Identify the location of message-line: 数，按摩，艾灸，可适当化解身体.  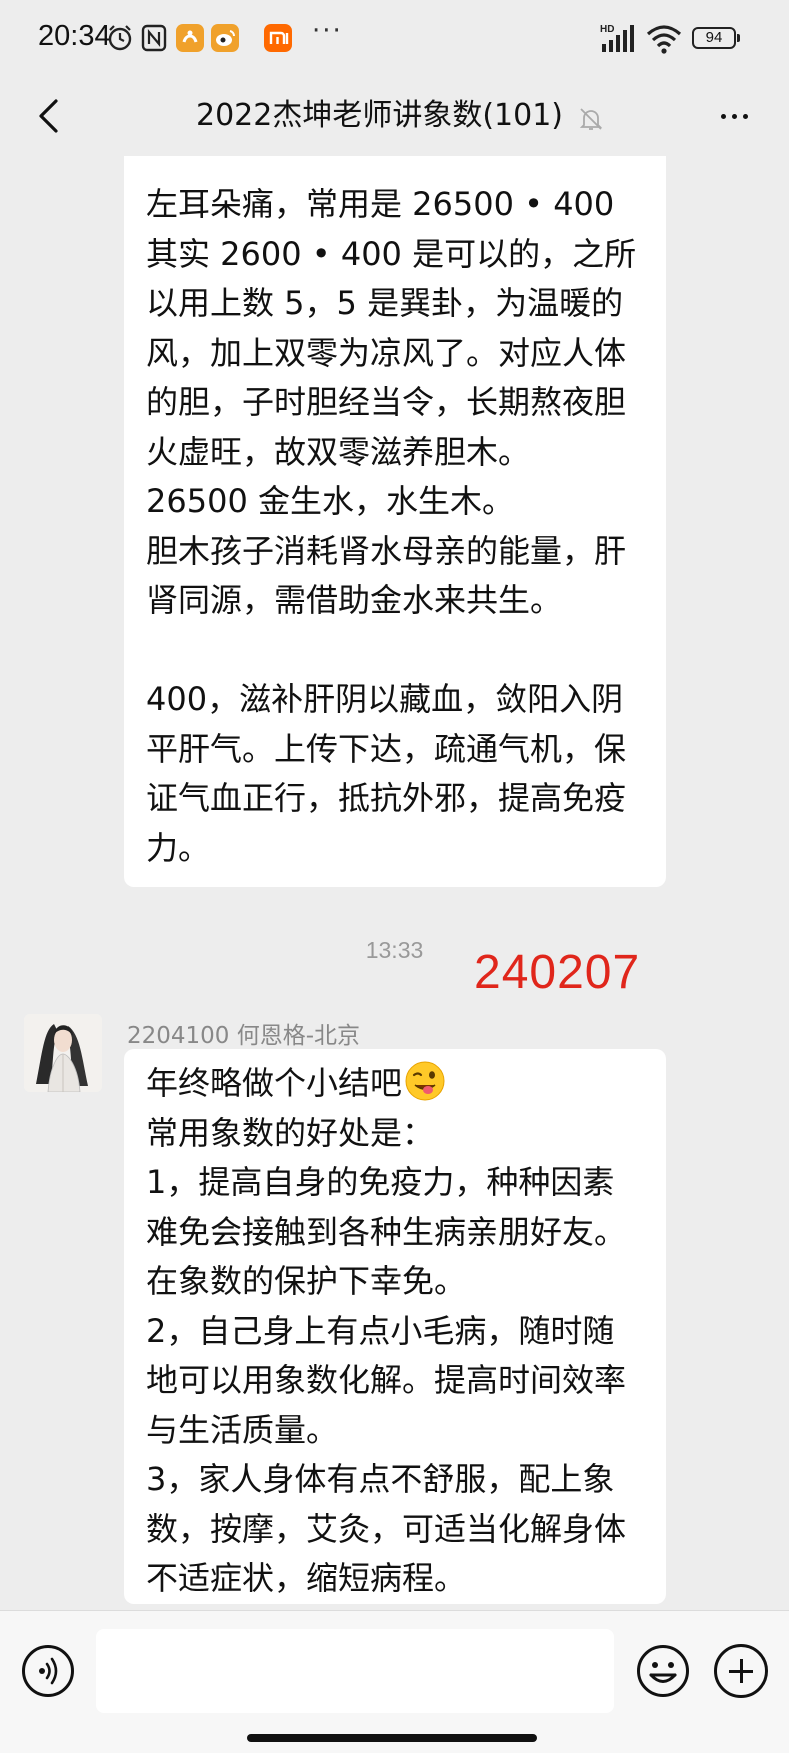
(386, 1528).